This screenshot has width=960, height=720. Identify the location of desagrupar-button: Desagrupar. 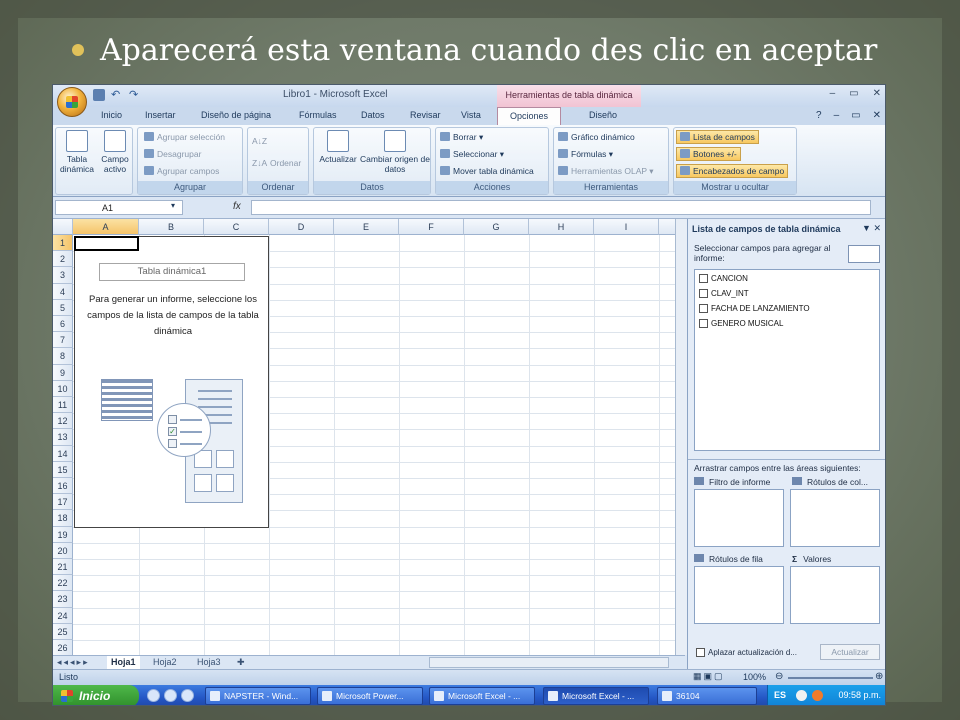
(172, 154).